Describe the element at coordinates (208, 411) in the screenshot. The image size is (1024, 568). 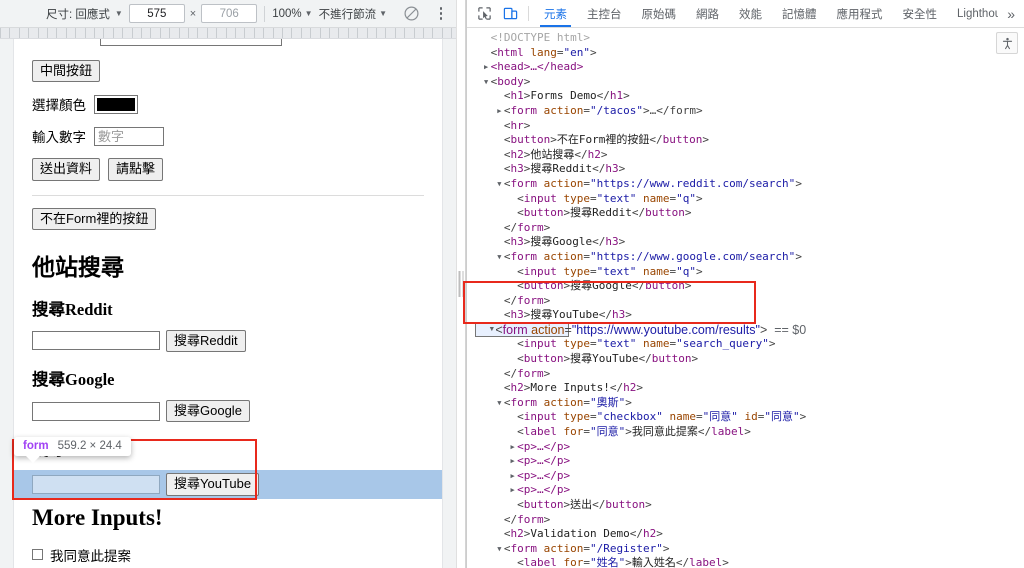
I see `google-search-button: 搜尋Google` at that location.